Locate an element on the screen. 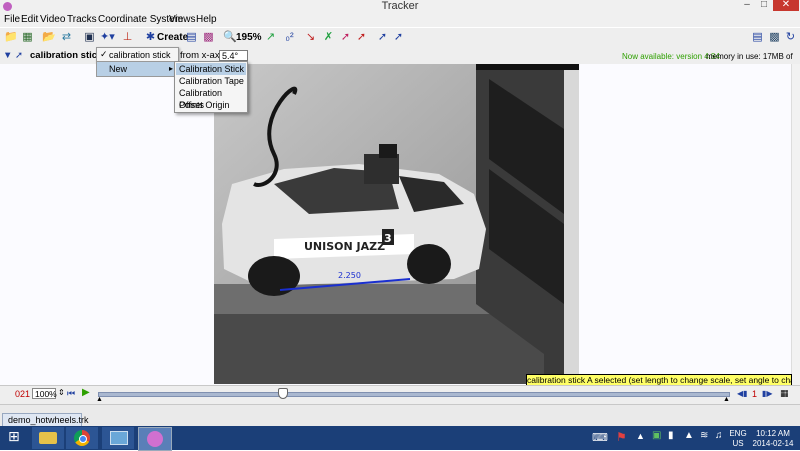 Image resolution: width=800 pixels, height=451 pixels. zoom-icon: 🔍 is located at coordinates (230, 37).